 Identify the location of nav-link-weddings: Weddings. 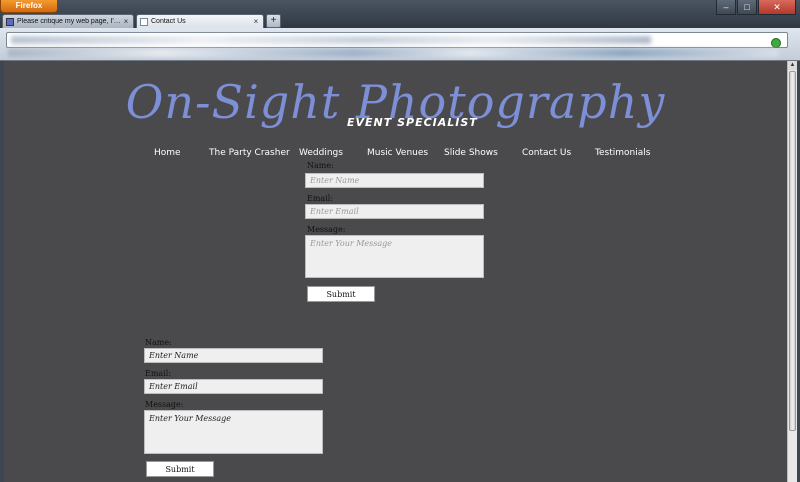
(321, 153).